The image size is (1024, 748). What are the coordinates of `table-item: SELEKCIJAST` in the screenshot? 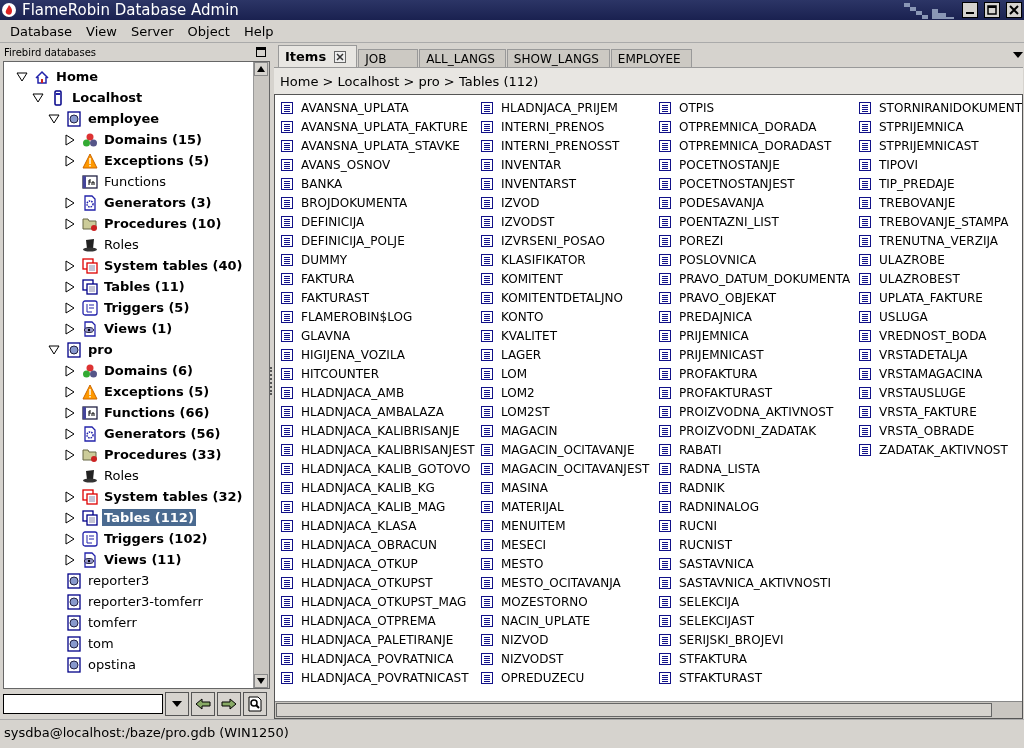 It's located at (717, 620).